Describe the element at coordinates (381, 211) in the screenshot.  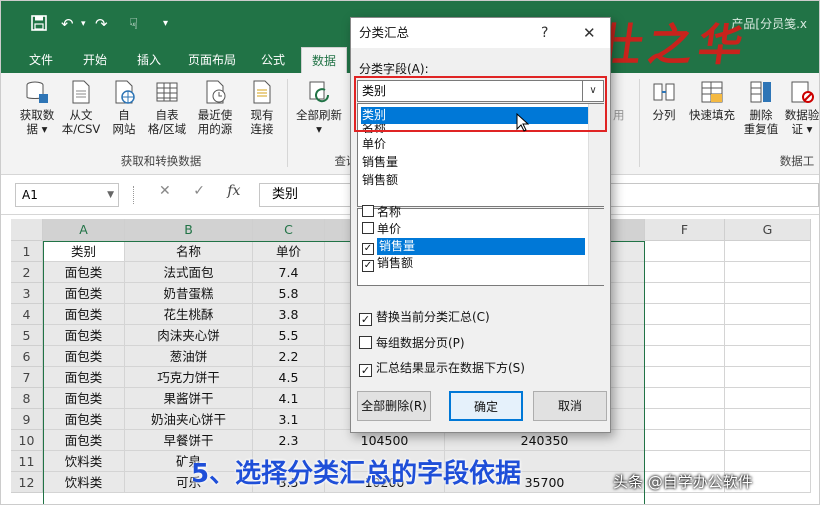
I see `field-item-name: 名称` at that location.